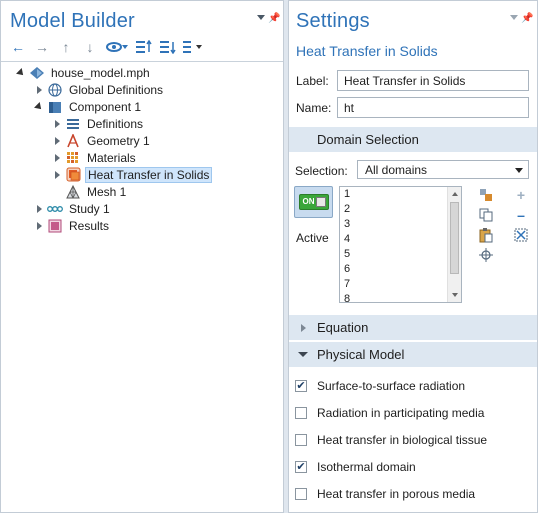 This screenshot has width=538, height=513. Describe the element at coordinates (66, 47) in the screenshot. I see `move-up-icon: ↑` at that location.